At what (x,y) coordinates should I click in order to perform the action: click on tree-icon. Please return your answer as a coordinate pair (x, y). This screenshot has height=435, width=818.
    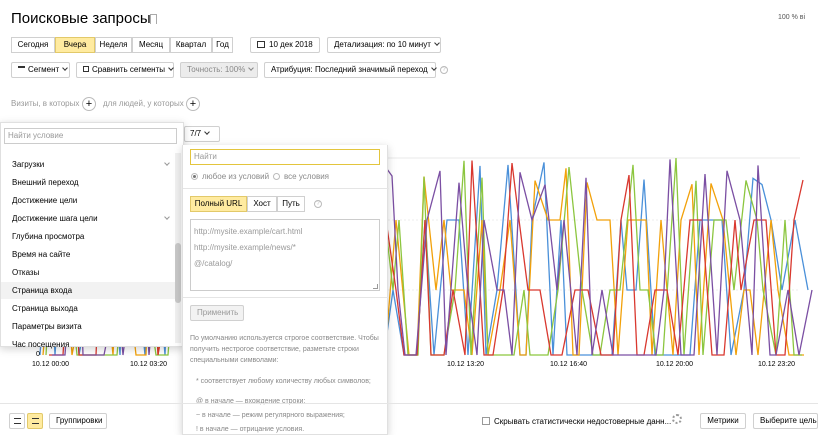
    Looking at the image, I should click on (35, 421).